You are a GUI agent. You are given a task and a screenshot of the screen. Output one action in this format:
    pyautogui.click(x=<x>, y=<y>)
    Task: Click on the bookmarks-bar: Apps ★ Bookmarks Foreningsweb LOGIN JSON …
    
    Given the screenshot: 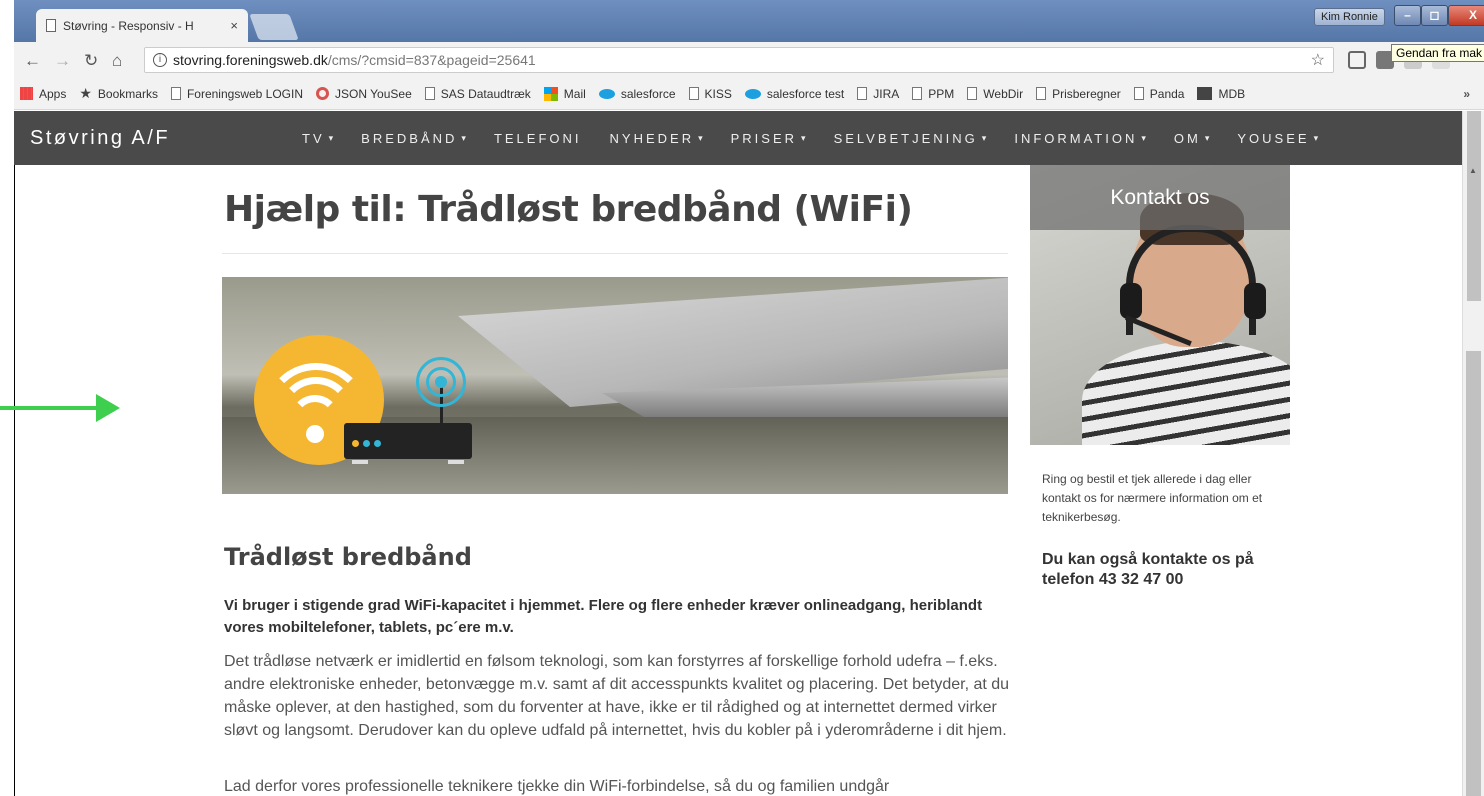 What is the action you would take?
    pyautogui.click(x=749, y=94)
    